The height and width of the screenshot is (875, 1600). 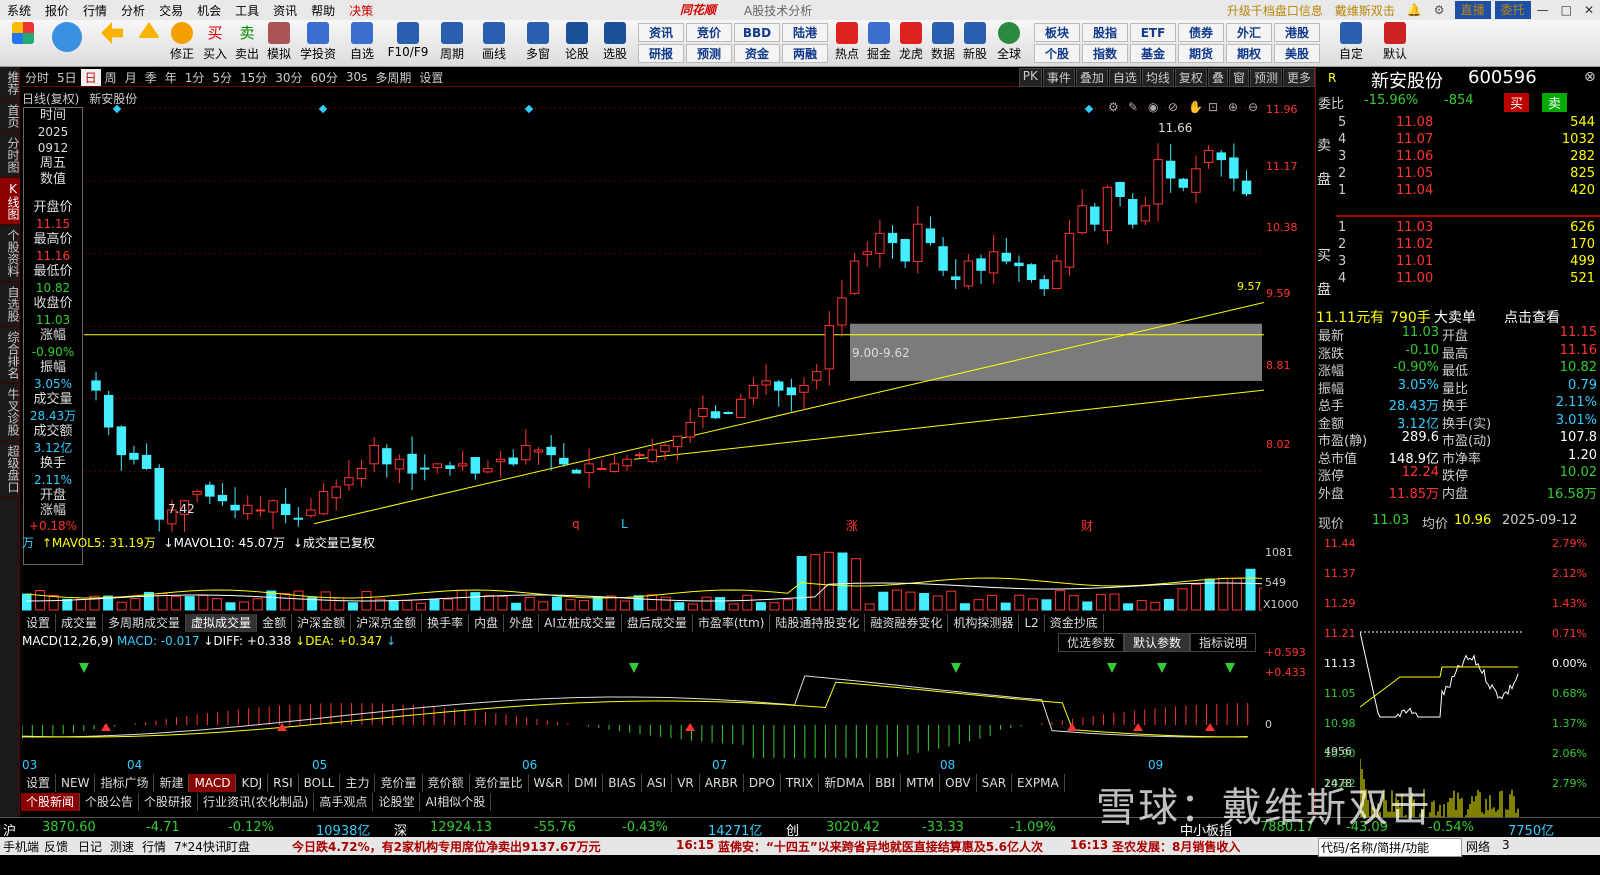 I want to click on nav-options: 期权, so click(x=1249, y=53).